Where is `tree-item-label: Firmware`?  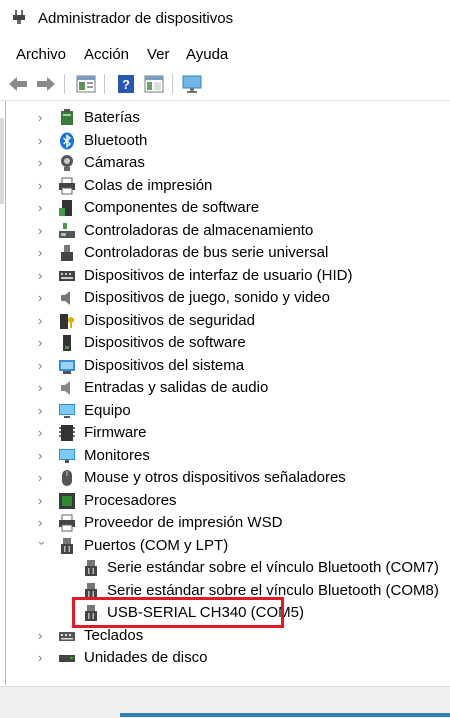 tree-item-label: Firmware is located at coordinates (115, 432).